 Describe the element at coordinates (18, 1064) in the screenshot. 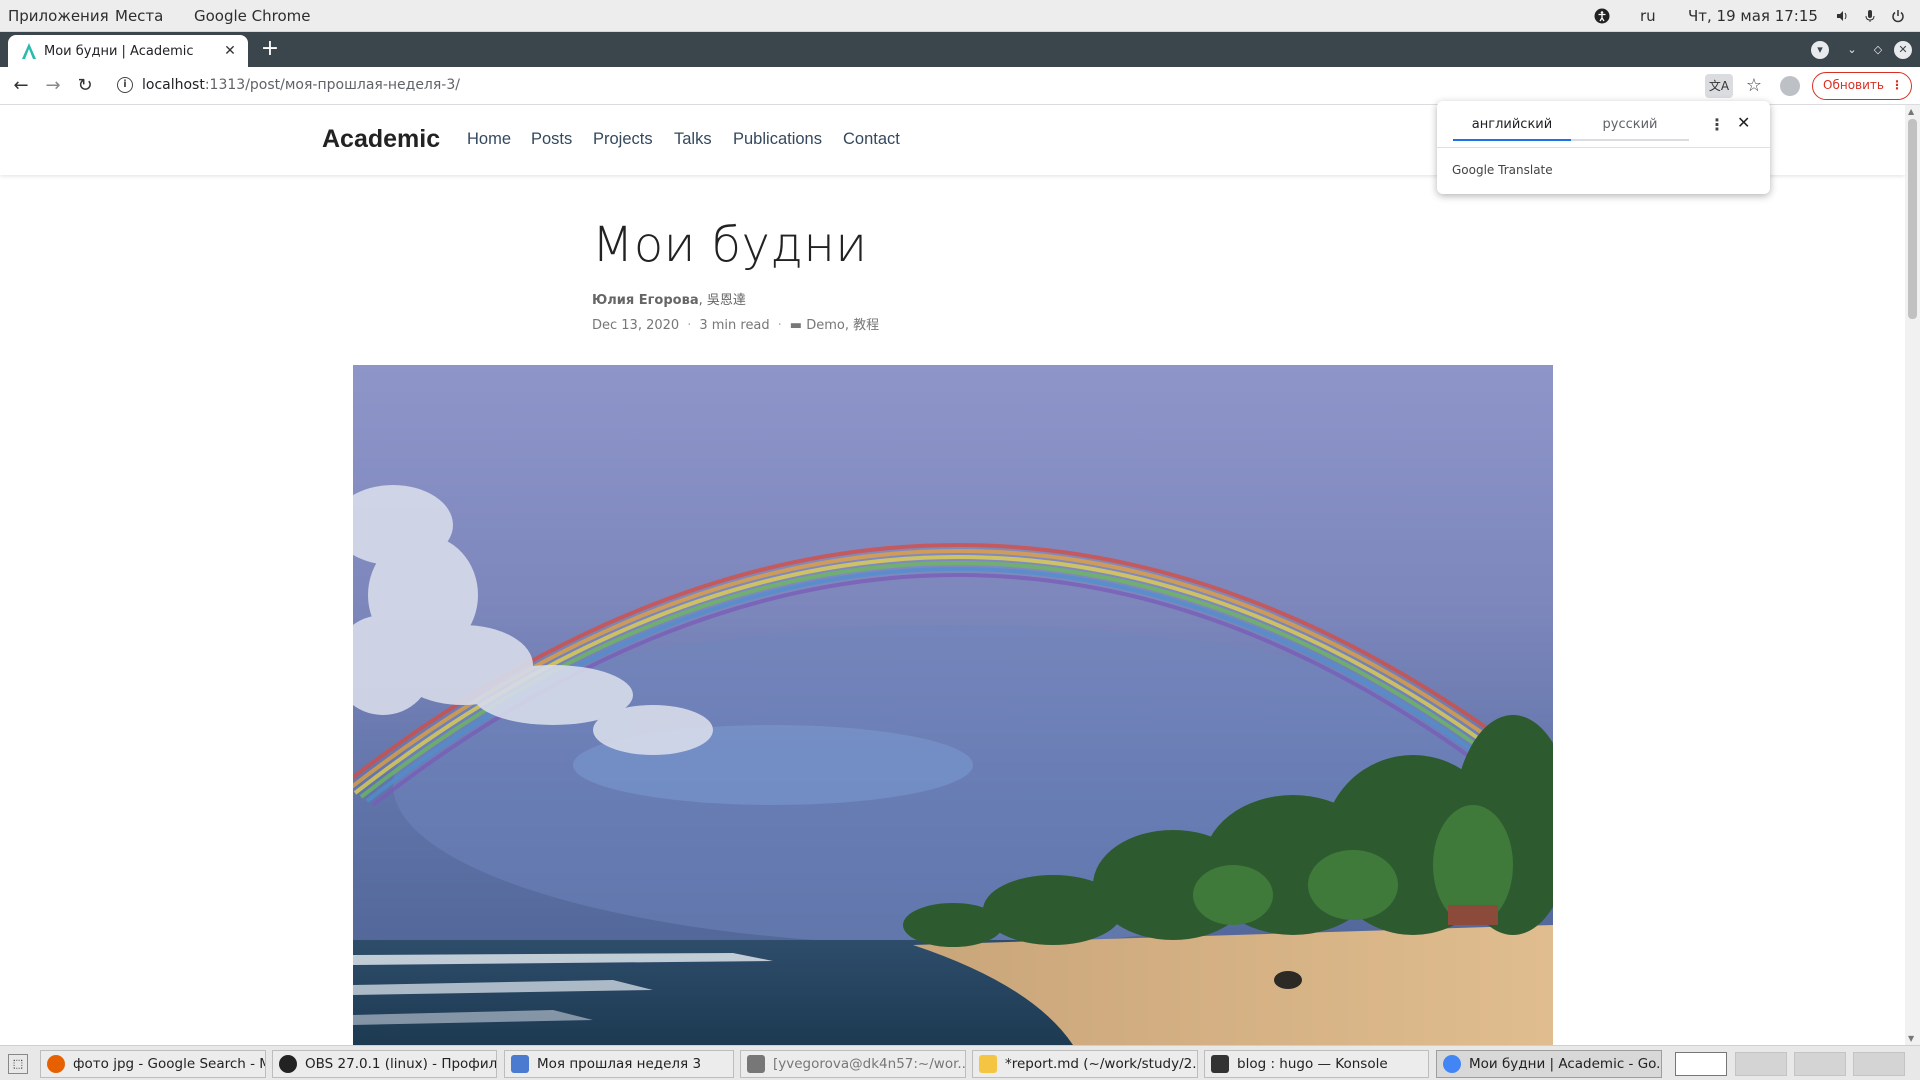

I see `show-desktop-icon: ⬚` at that location.